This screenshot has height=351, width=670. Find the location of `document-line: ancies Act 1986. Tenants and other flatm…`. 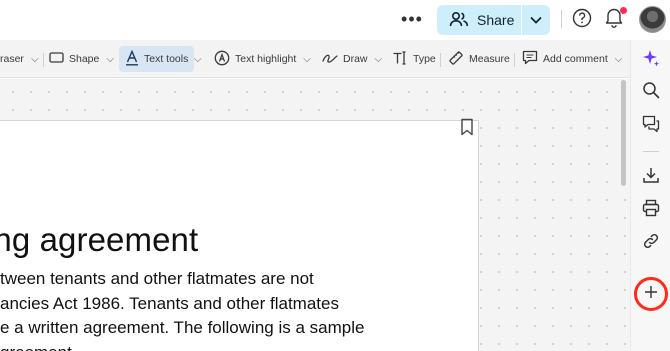

document-line: ancies Act 1986. Tenants and other flatm… is located at coordinates (169, 303).